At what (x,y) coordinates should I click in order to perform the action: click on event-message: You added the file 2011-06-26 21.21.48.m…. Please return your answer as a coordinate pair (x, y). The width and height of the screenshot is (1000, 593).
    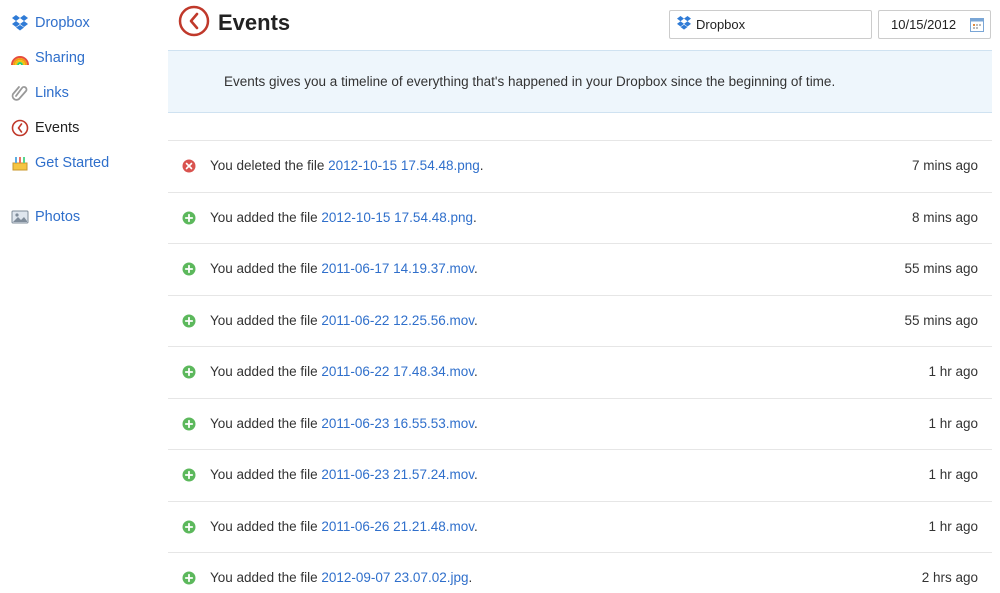
    Looking at the image, I should click on (344, 526).